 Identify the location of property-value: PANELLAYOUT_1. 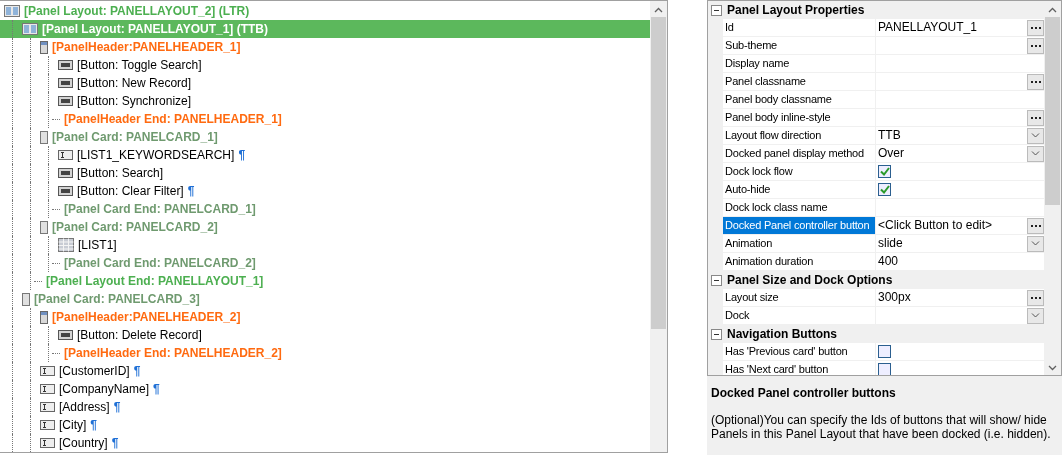
(927, 27).